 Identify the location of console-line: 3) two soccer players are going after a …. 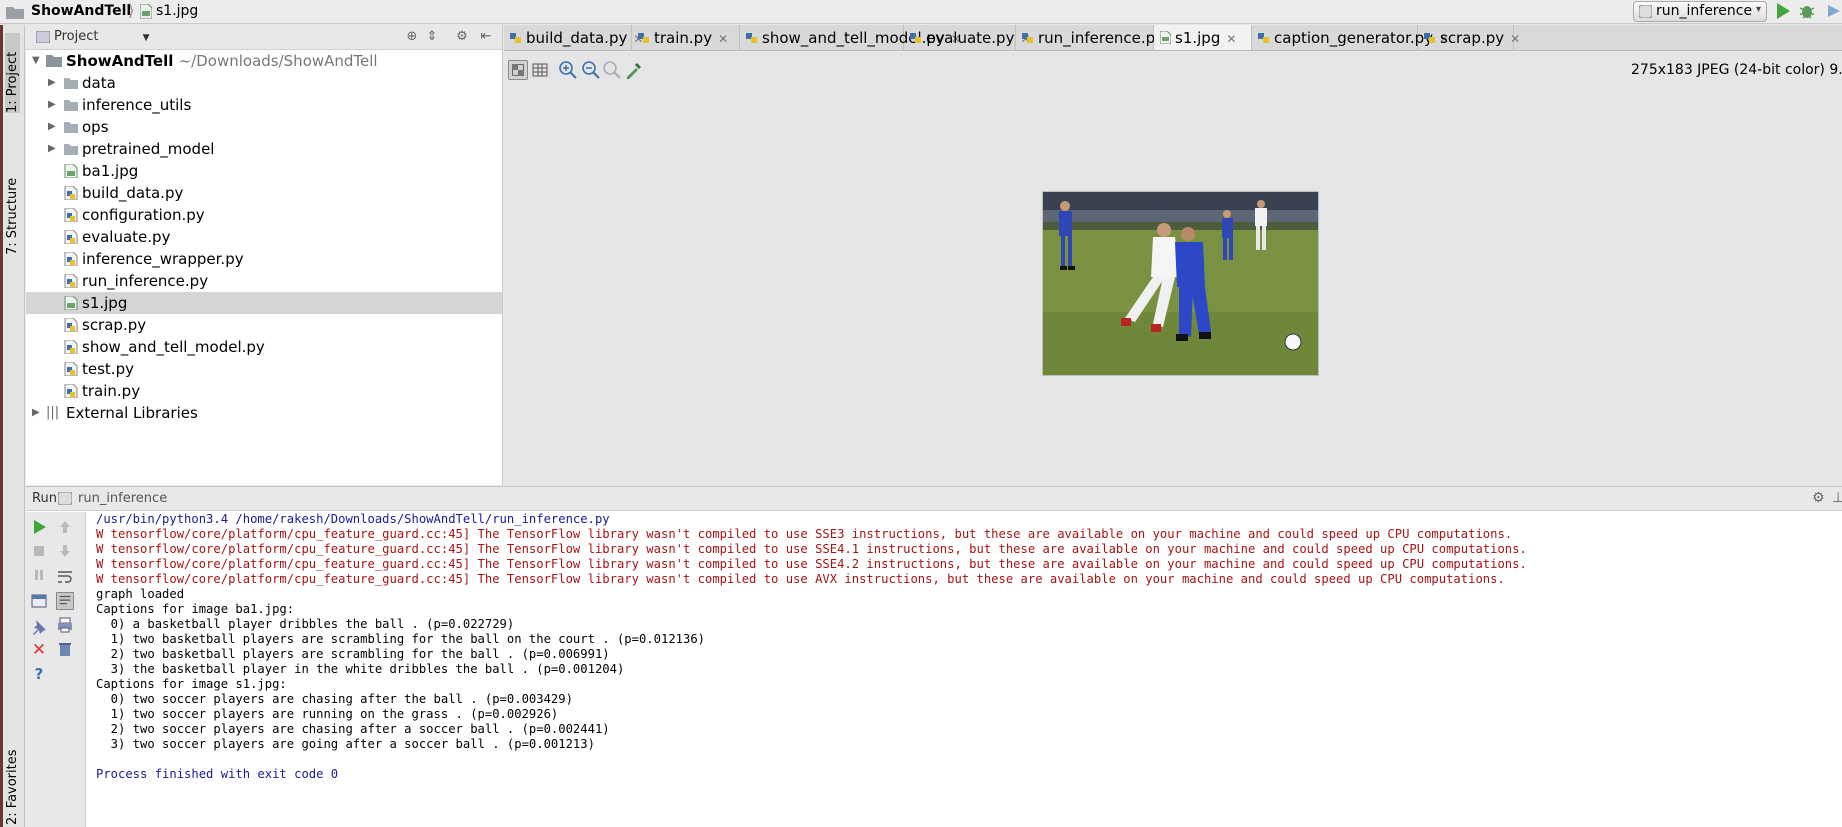
(345, 744).